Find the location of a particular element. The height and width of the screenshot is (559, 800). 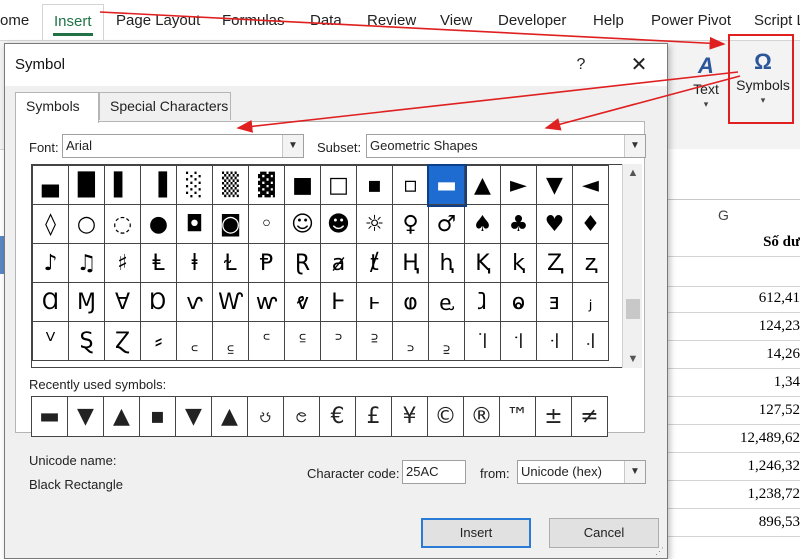

insert-button: Insert is located at coordinates (476, 533).